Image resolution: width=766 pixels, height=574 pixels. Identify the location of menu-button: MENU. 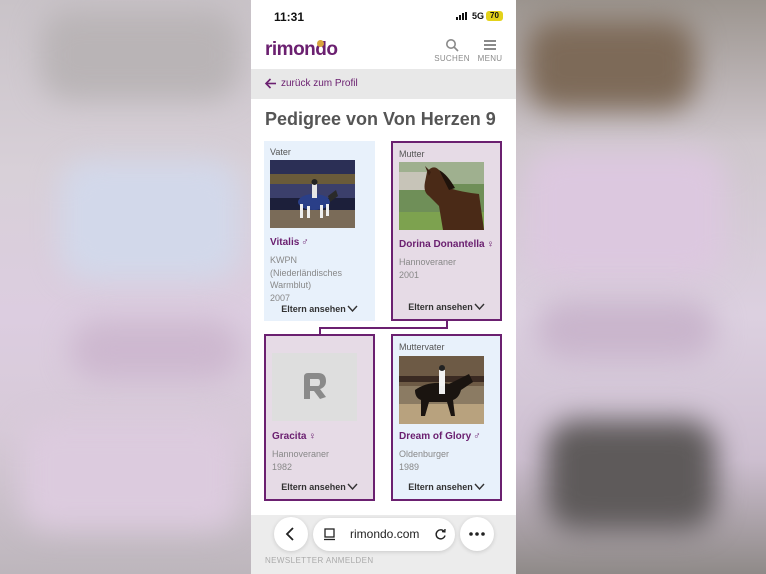
(490, 50).